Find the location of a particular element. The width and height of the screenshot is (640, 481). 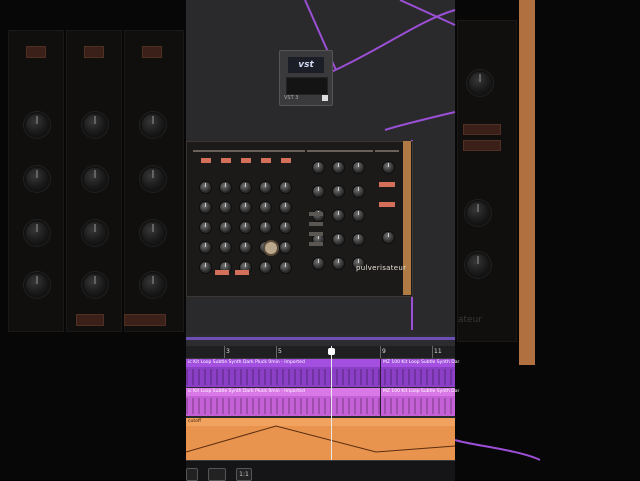

oscillator-section is located at coordinates (249, 151).